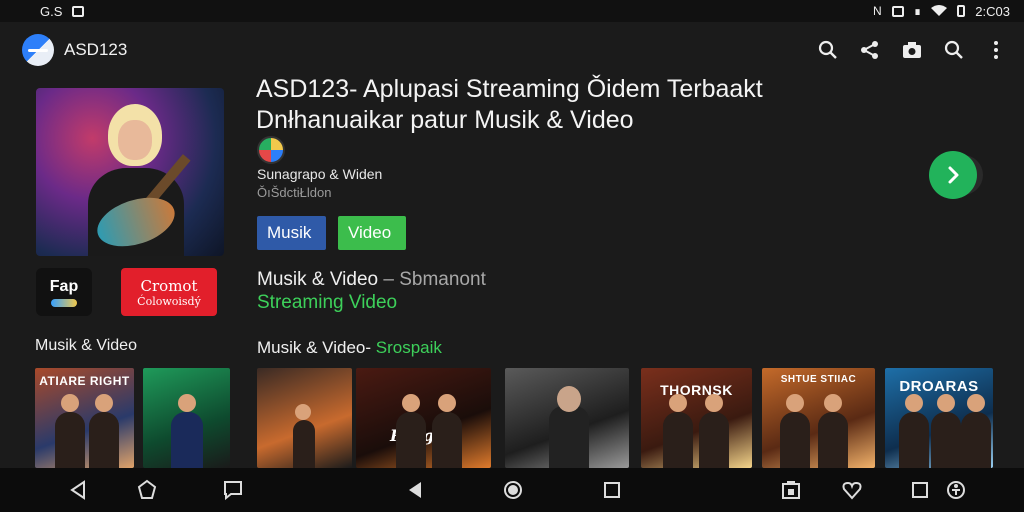 The height and width of the screenshot is (512, 1024). I want to click on thumbnail-caption: SHTUE STIIAC, so click(818, 379).